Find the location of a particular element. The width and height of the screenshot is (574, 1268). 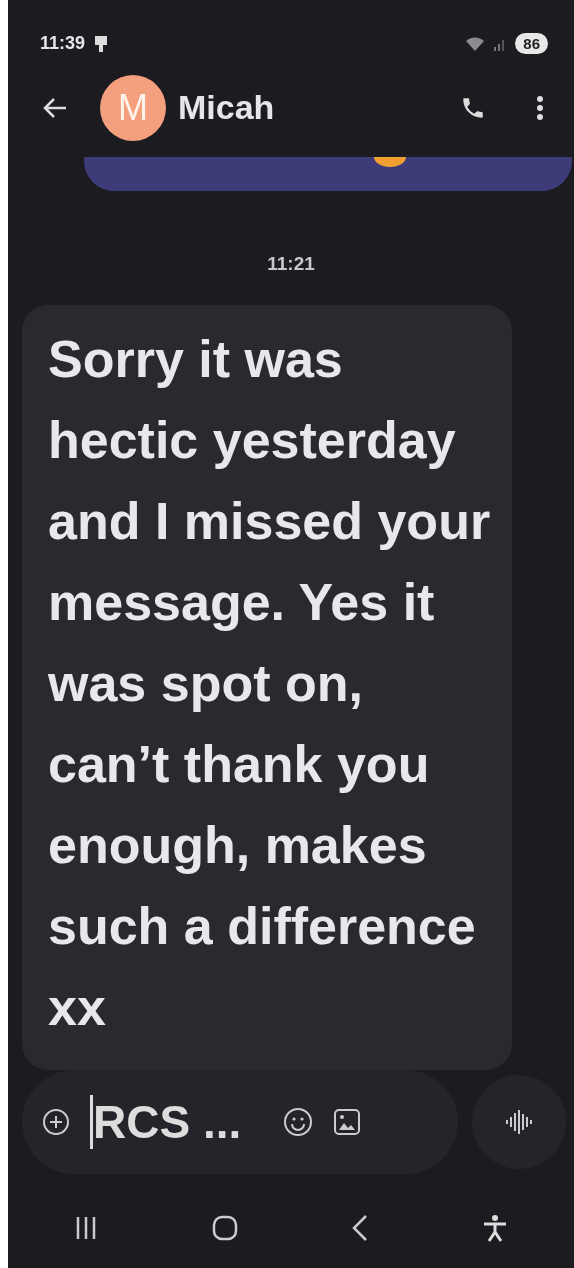

message-timestamp: 11:21 is located at coordinates (291, 264).